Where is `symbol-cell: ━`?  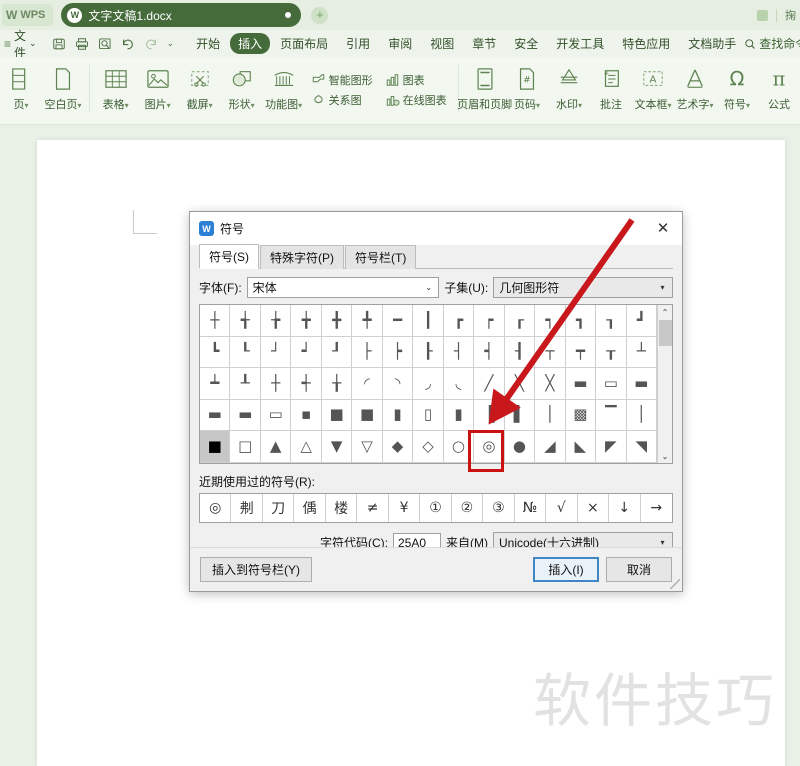 symbol-cell: ━ is located at coordinates (398, 321).